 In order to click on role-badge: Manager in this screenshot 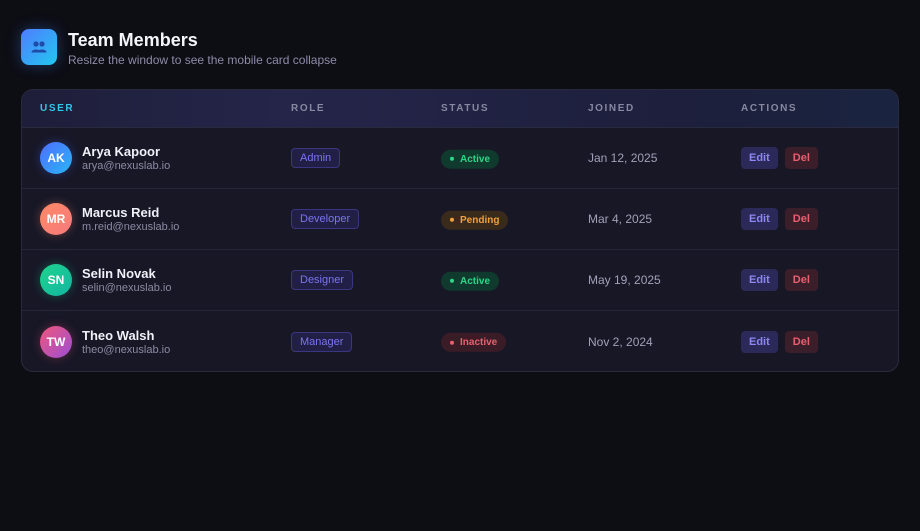, I will do `click(322, 341)`.